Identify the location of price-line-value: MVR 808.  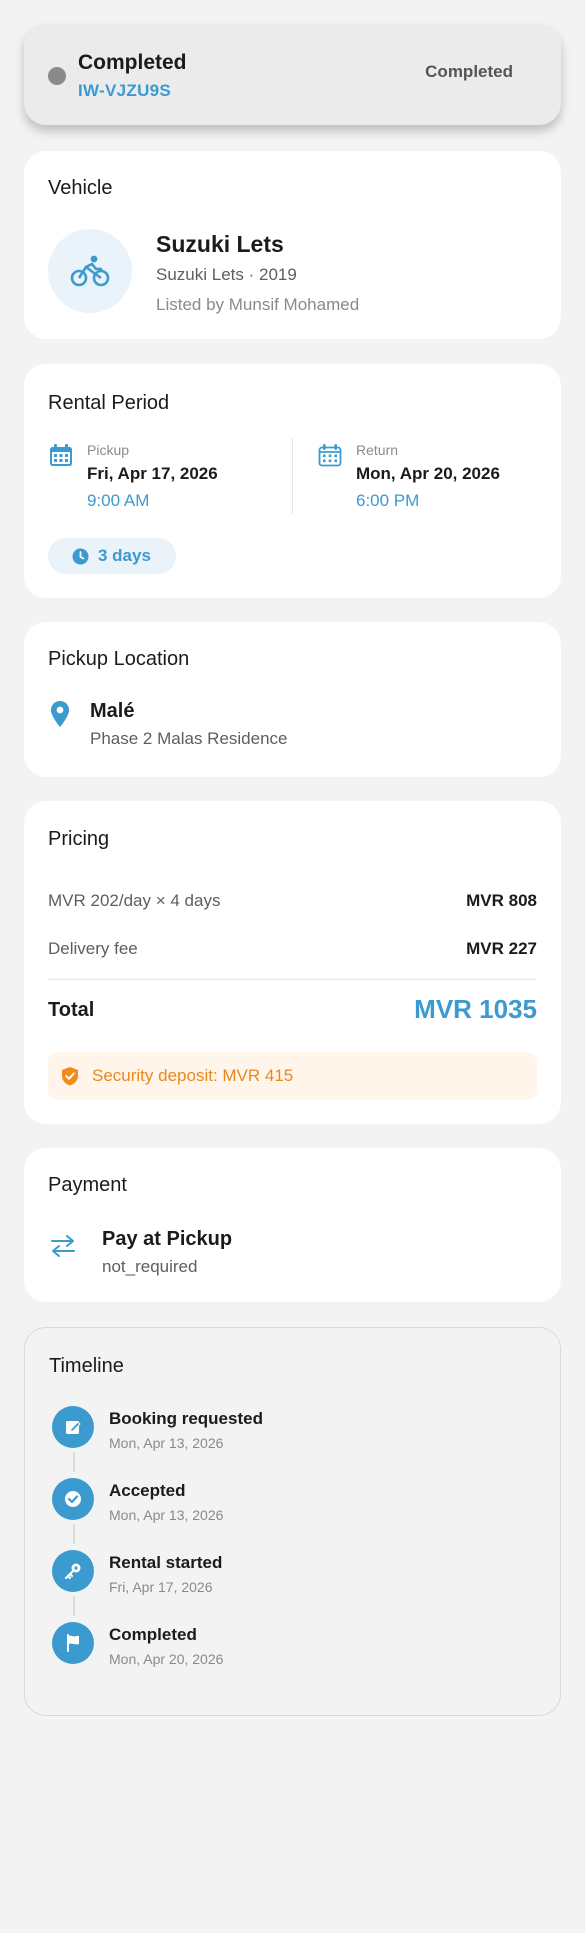
(501, 900).